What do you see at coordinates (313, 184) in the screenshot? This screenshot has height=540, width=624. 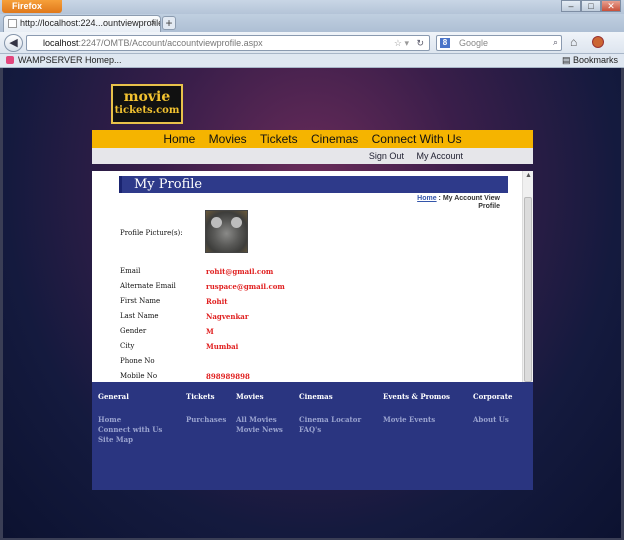 I see `page-title: My Profile` at bounding box center [313, 184].